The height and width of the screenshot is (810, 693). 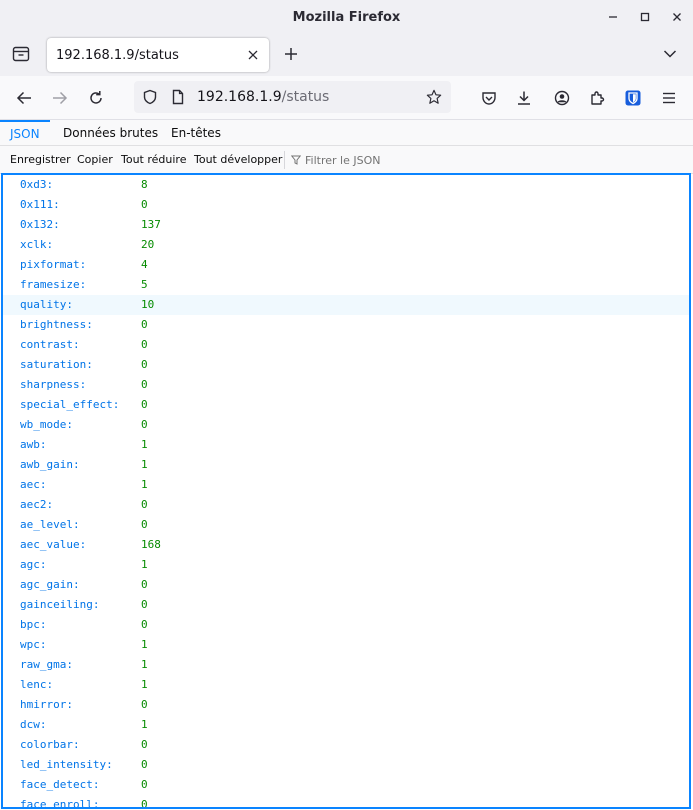 What do you see at coordinates (148, 304) in the screenshot?
I see `json-value: 10` at bounding box center [148, 304].